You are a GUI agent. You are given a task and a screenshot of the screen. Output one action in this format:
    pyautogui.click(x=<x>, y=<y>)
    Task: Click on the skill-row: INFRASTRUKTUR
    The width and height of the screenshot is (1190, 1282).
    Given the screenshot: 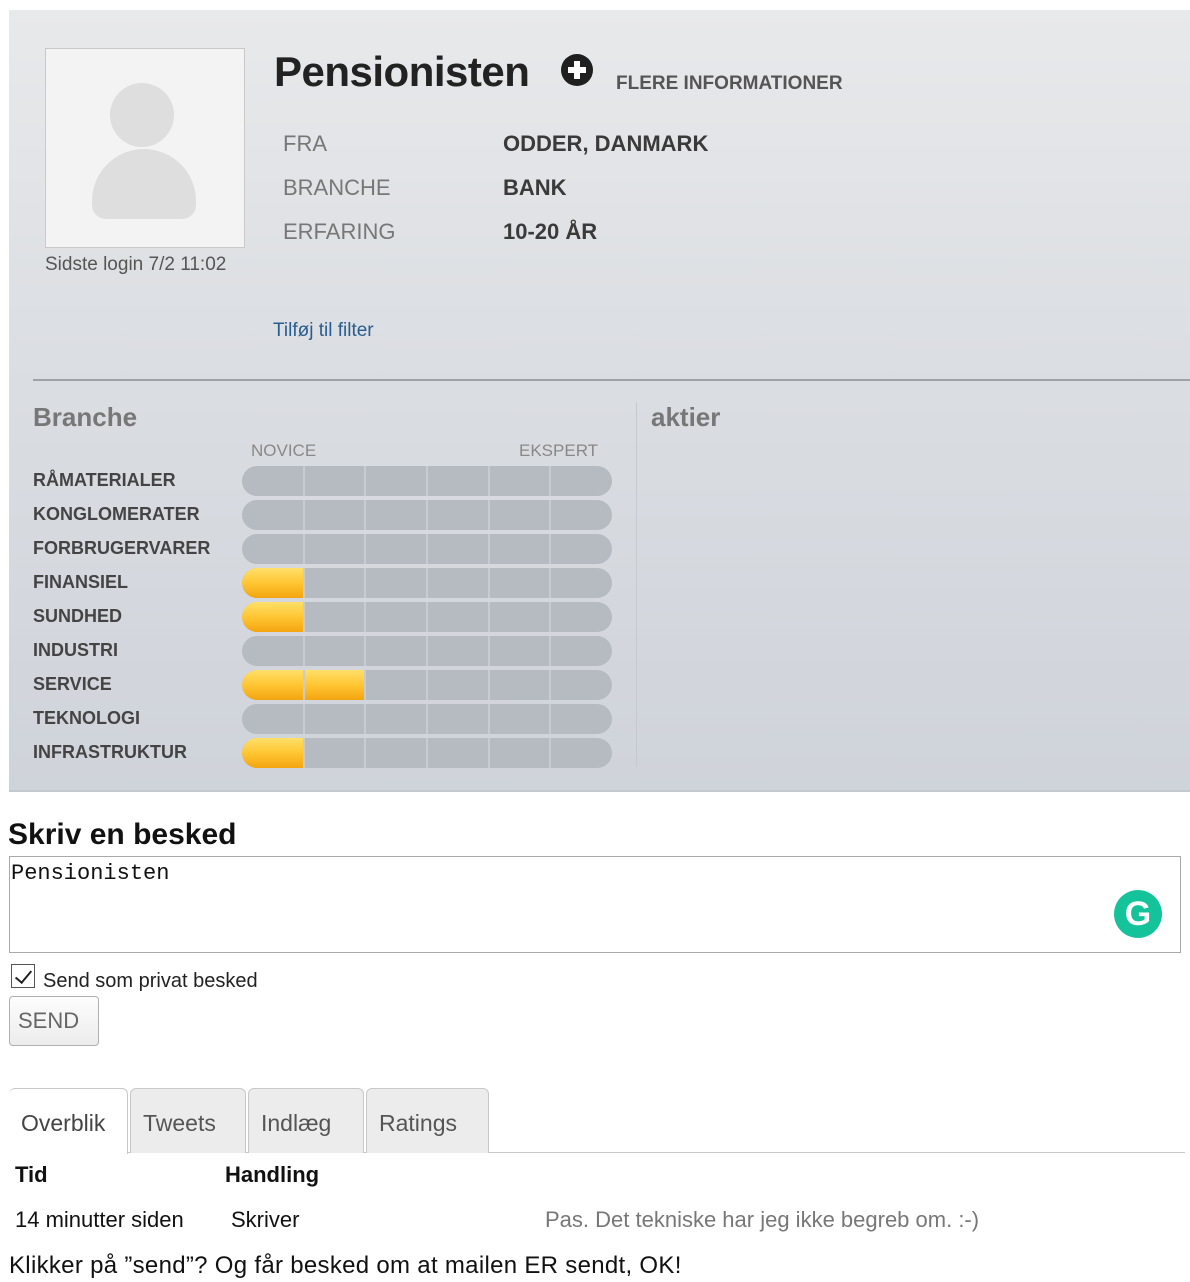 What is the action you would take?
    pyautogui.click(x=323, y=753)
    